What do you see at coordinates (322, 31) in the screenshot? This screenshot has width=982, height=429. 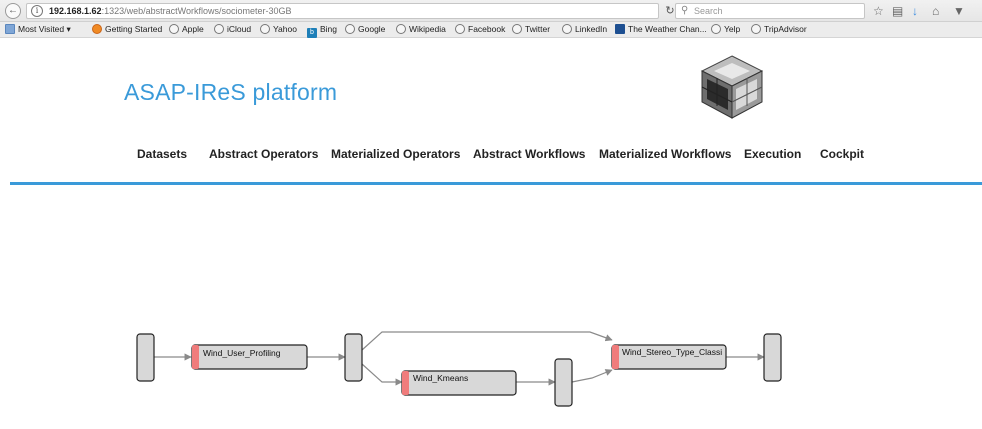 I see `bookmark-bing: b Bing` at bounding box center [322, 31].